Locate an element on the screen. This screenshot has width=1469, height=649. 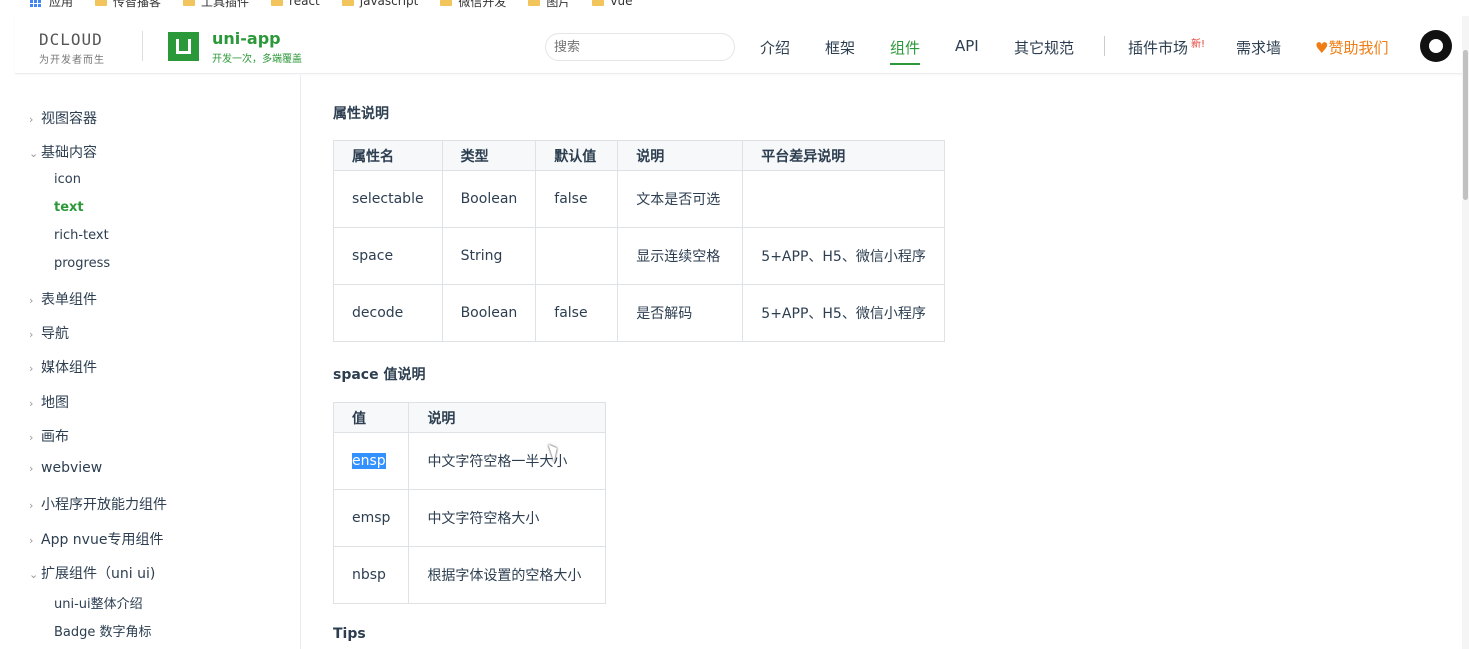
sidebar-item-miniprogram: › 小程序开放能力组件 is located at coordinates (98, 504).